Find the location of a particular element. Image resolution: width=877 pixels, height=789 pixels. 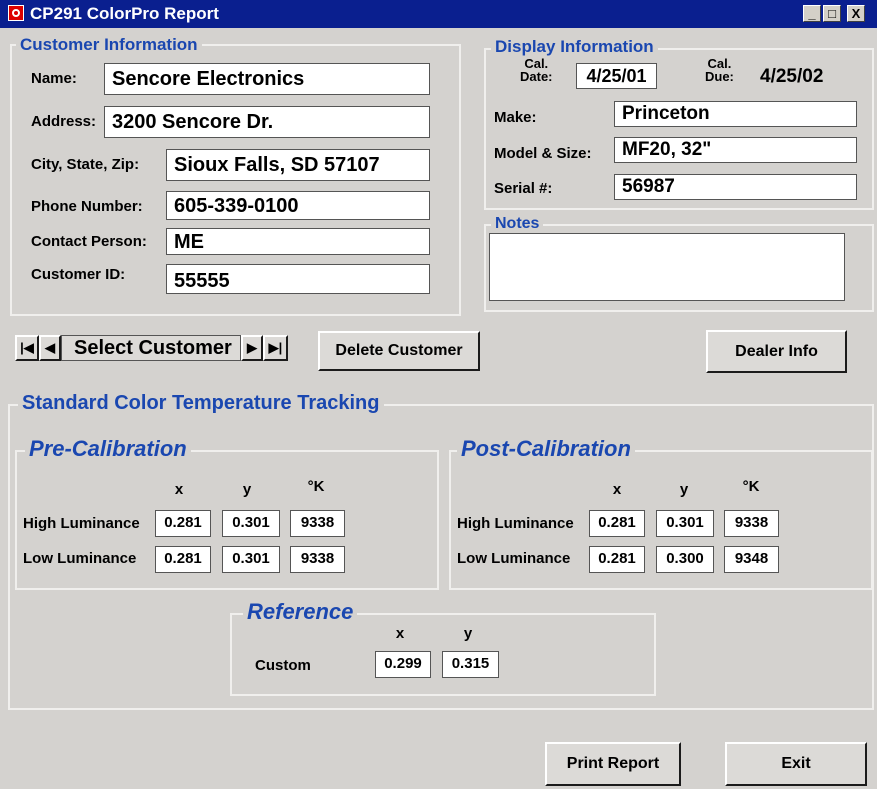

customer-info-legend: Customer Information is located at coordinates (109, 45).